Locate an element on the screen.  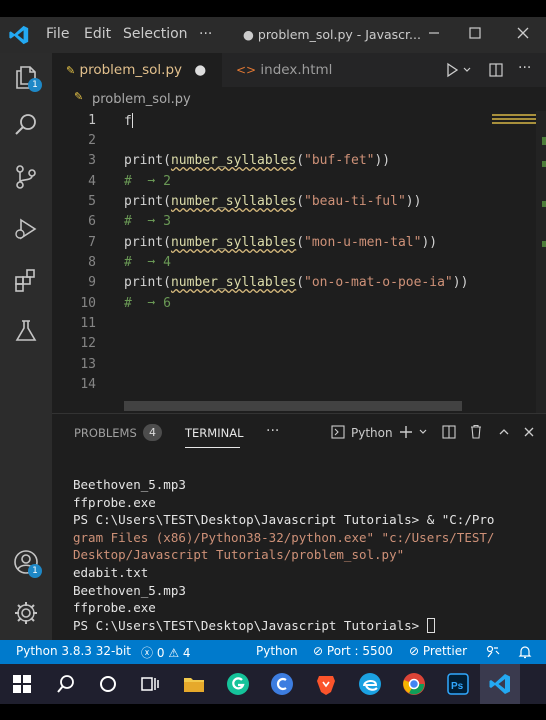
line-number: 6 is located at coordinates (92, 221).